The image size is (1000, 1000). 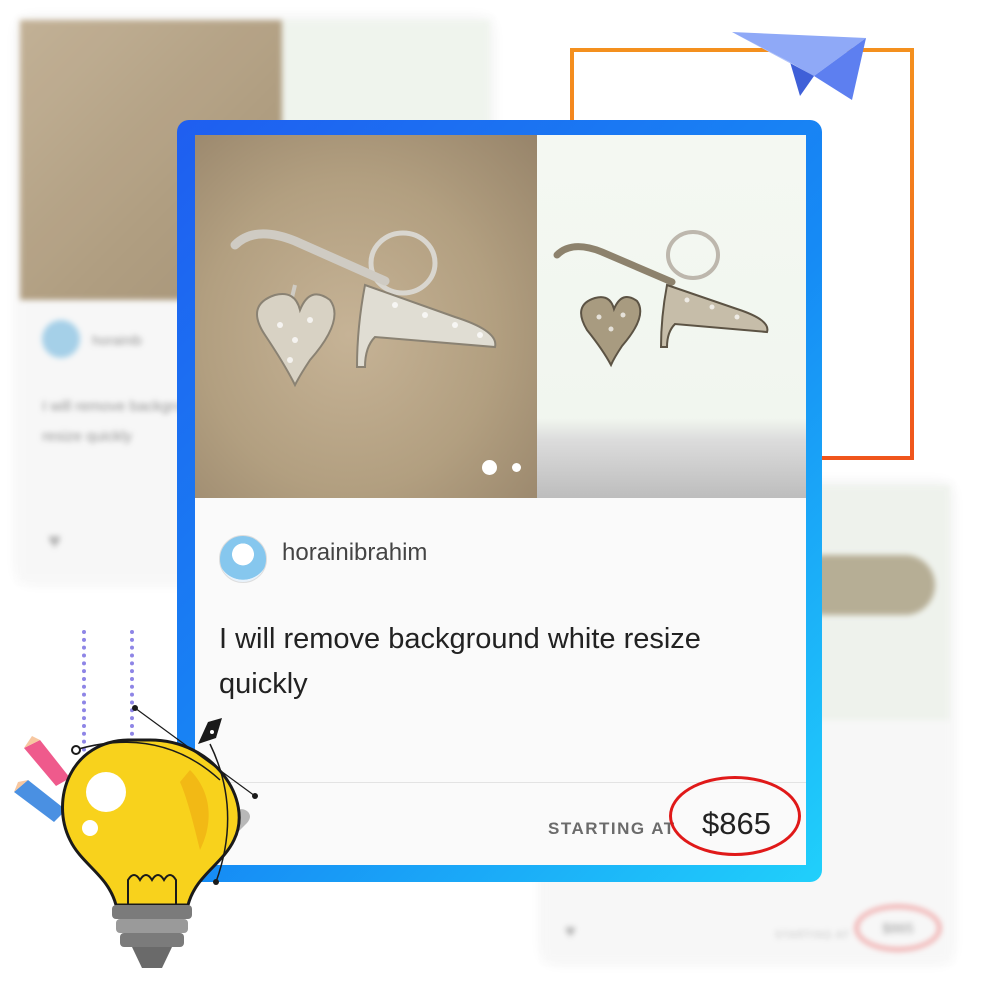 I want to click on background-avatar, so click(x=61, y=339).